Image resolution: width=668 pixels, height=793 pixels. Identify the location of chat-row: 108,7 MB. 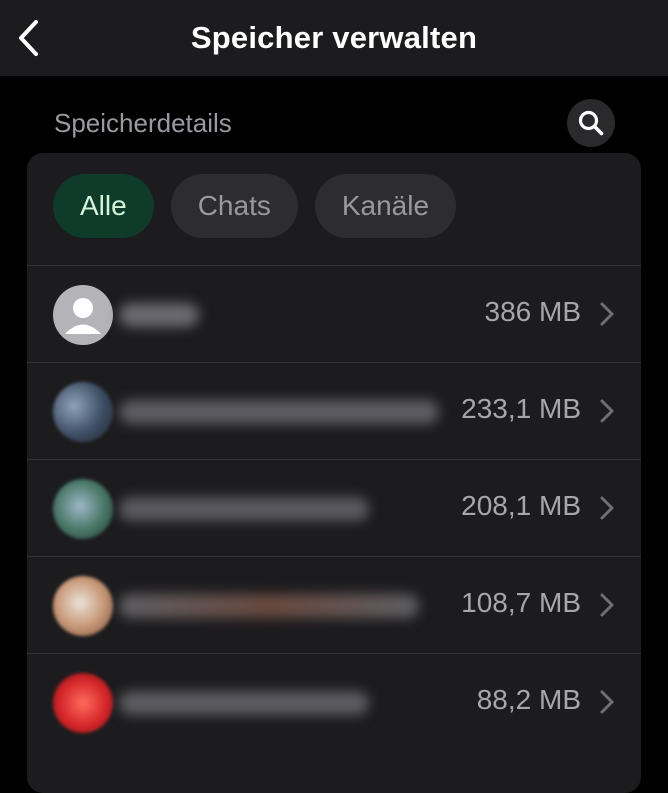
(334, 604).